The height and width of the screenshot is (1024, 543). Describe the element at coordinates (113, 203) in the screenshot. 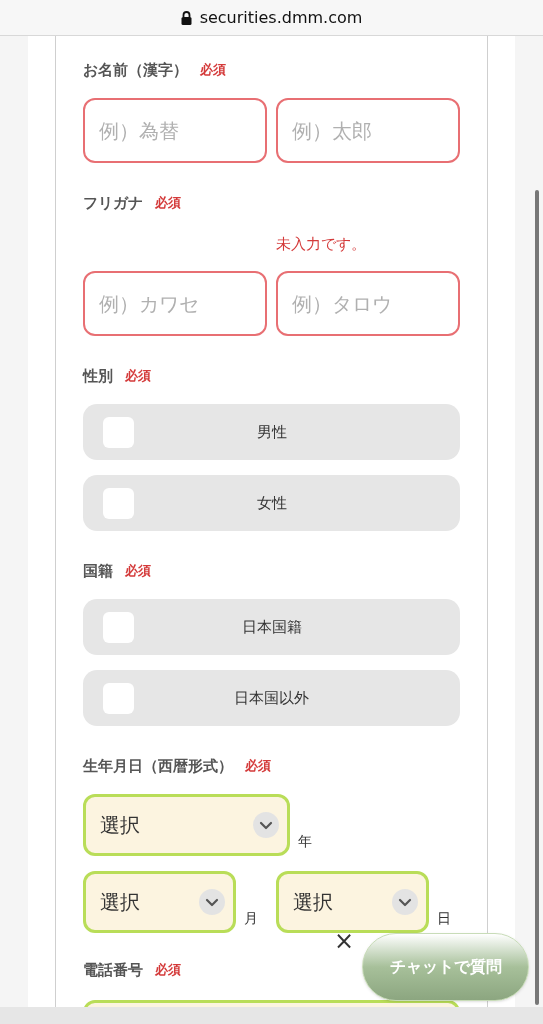

I see `field-label: フリガナ` at that location.